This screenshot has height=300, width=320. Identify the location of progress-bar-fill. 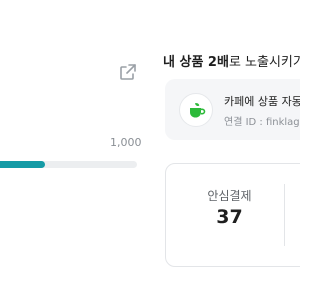
(23, 164).